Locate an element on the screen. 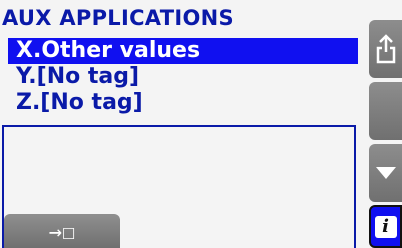 This screenshot has width=402, height=248. info-icon: i is located at coordinates (385, 226).